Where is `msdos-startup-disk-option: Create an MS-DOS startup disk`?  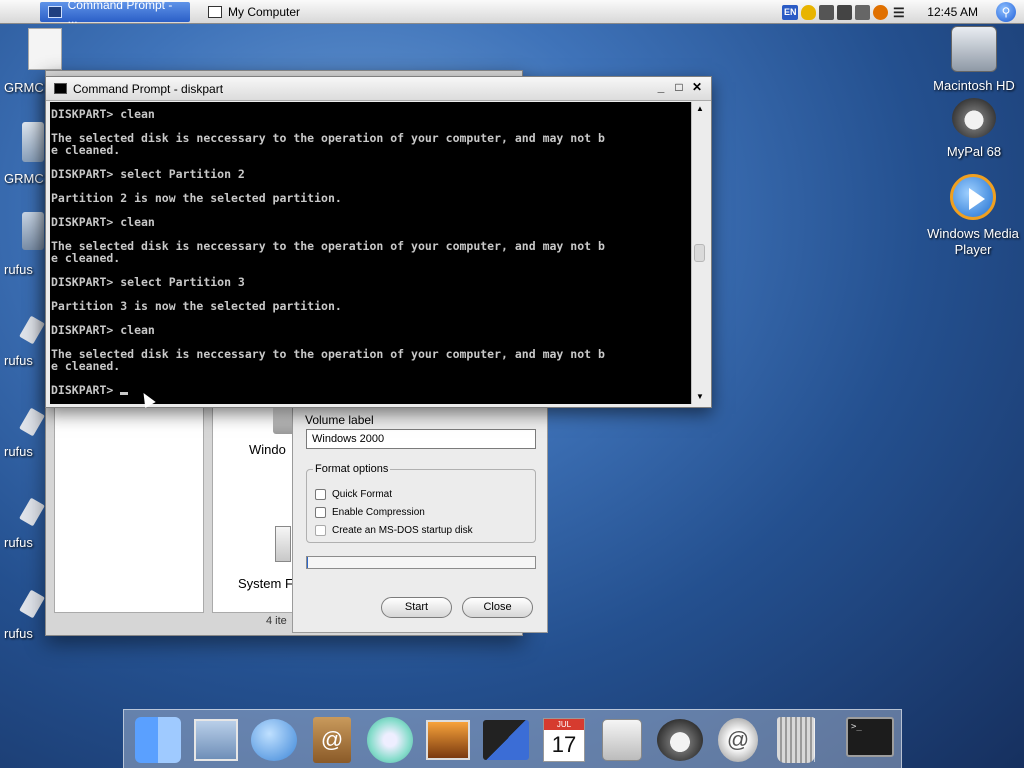
msdos-startup-disk-option: Create an MS-DOS startup disk is located at coordinates (394, 530).